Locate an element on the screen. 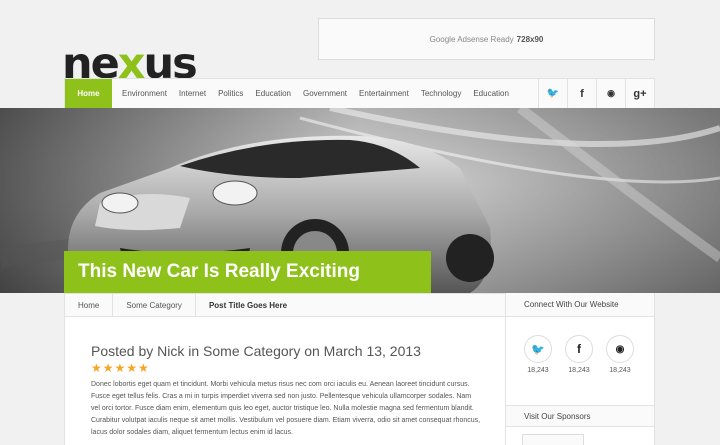  nav-item-technology: Technology is located at coordinates (441, 93).